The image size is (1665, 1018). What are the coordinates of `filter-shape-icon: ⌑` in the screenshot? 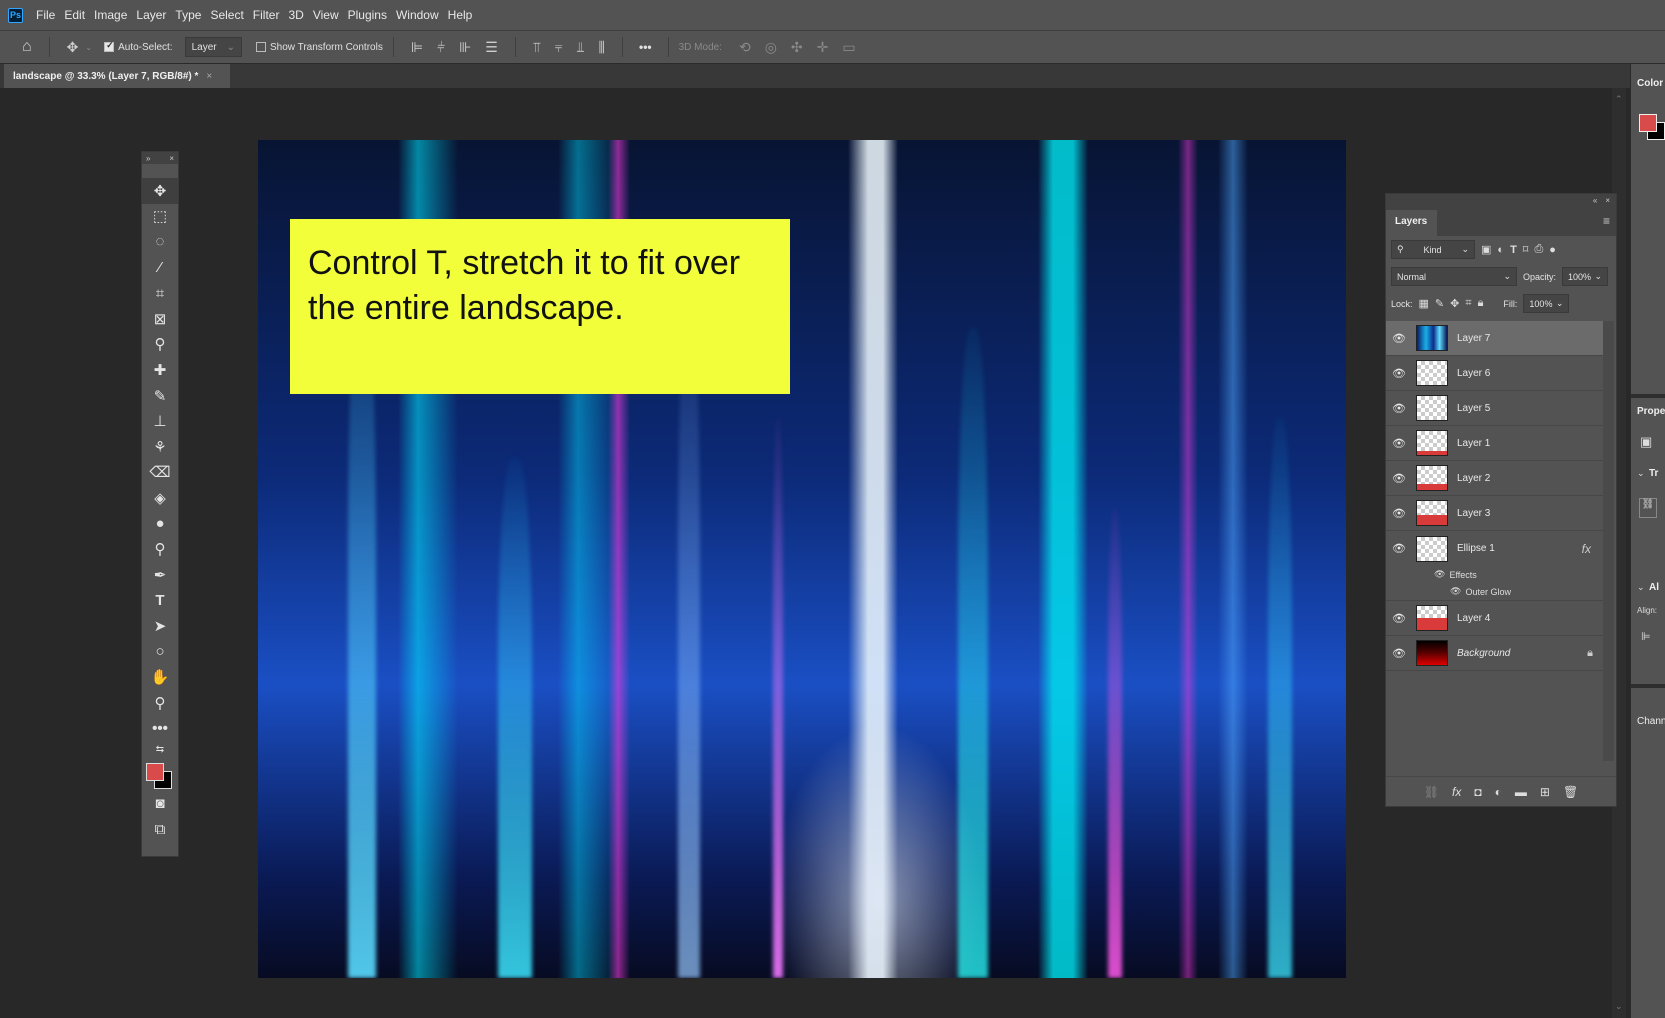 It's located at (1526, 249).